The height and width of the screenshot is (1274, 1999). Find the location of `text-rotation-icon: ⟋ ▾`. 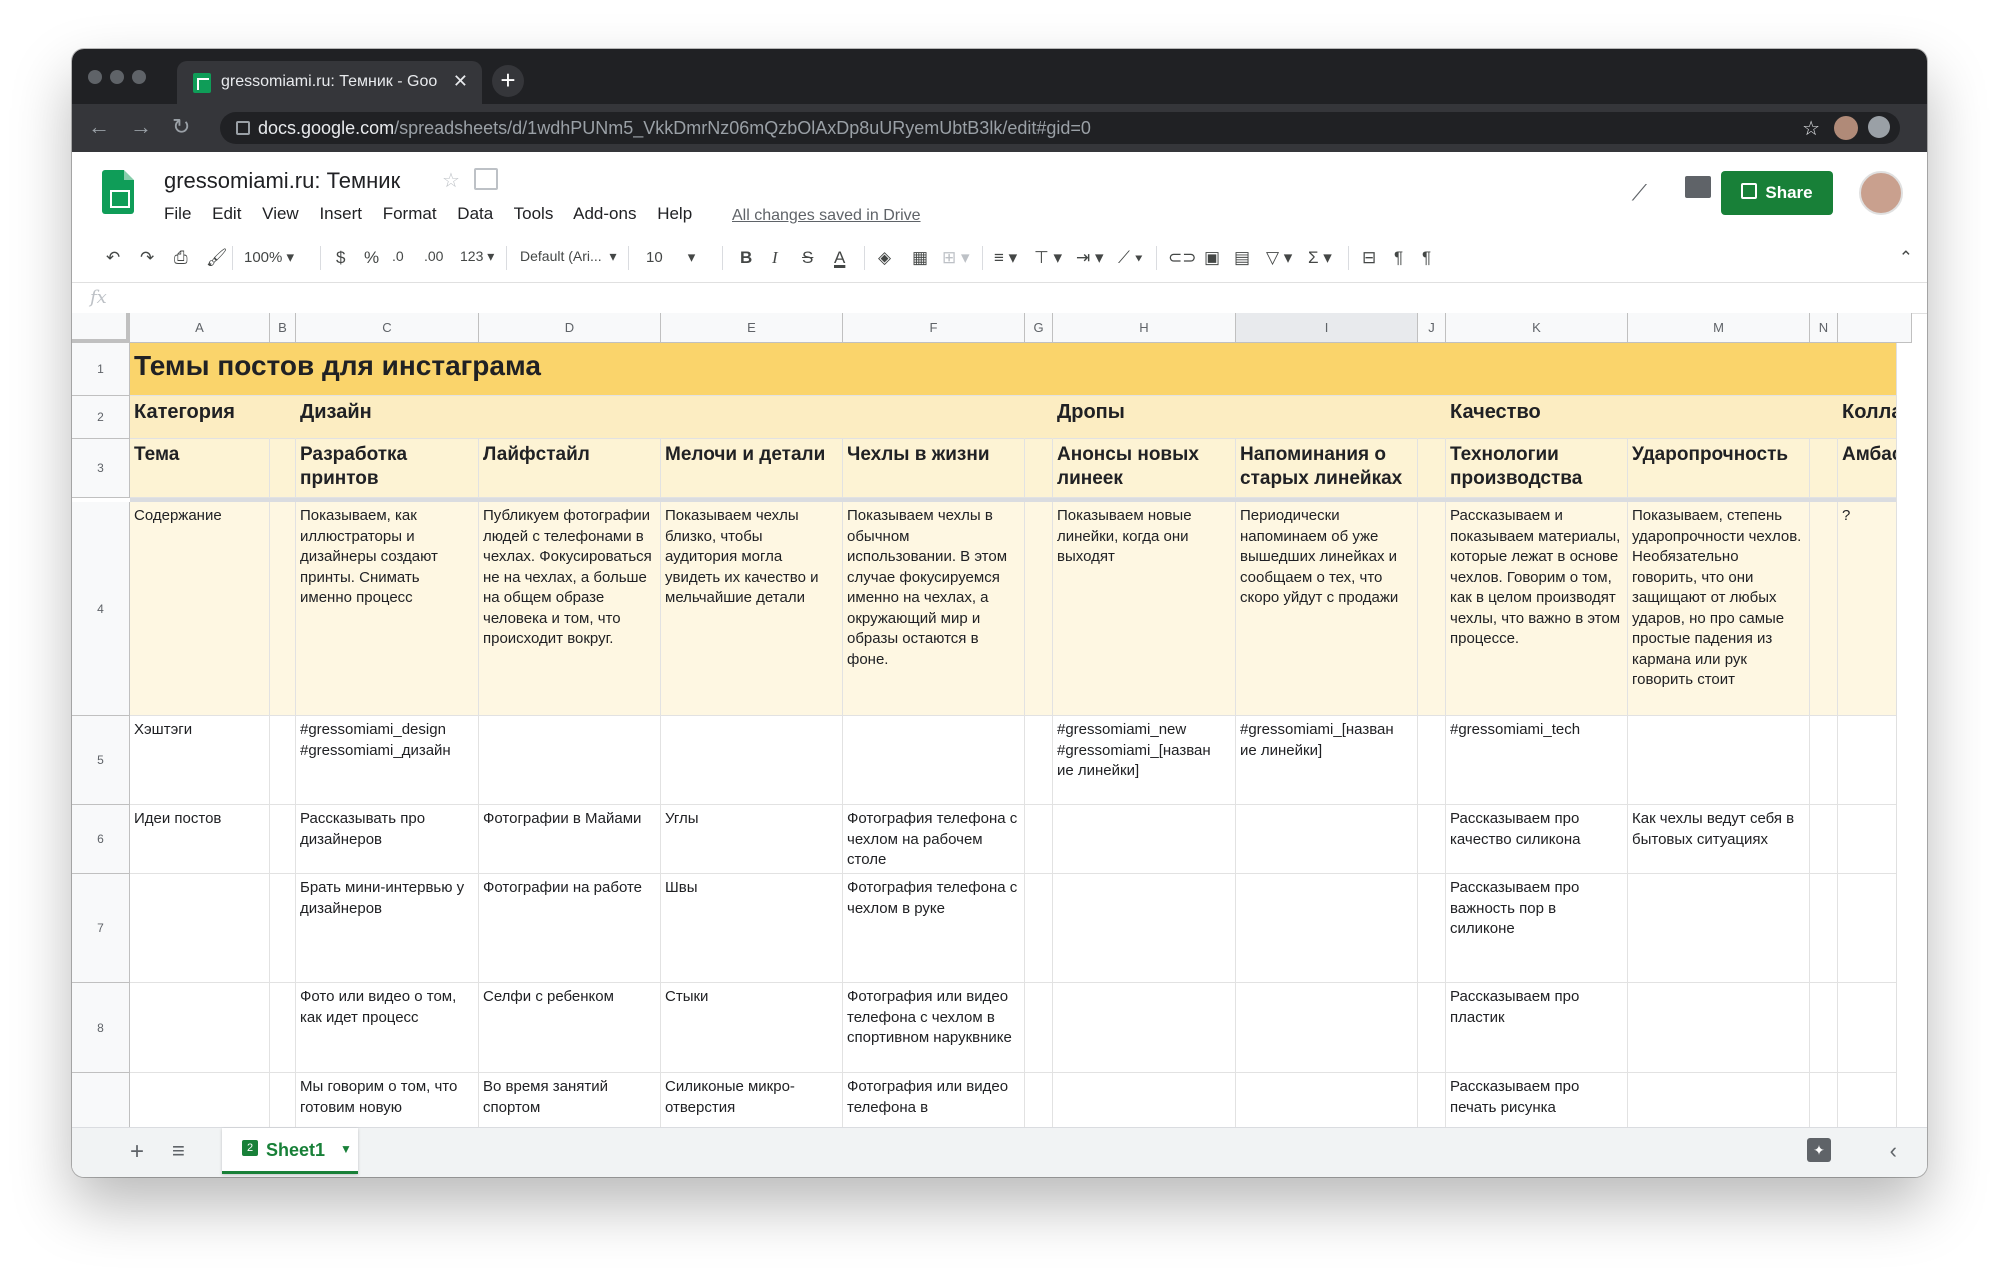

text-rotation-icon: ⟋ ▾ is located at coordinates (1130, 258).